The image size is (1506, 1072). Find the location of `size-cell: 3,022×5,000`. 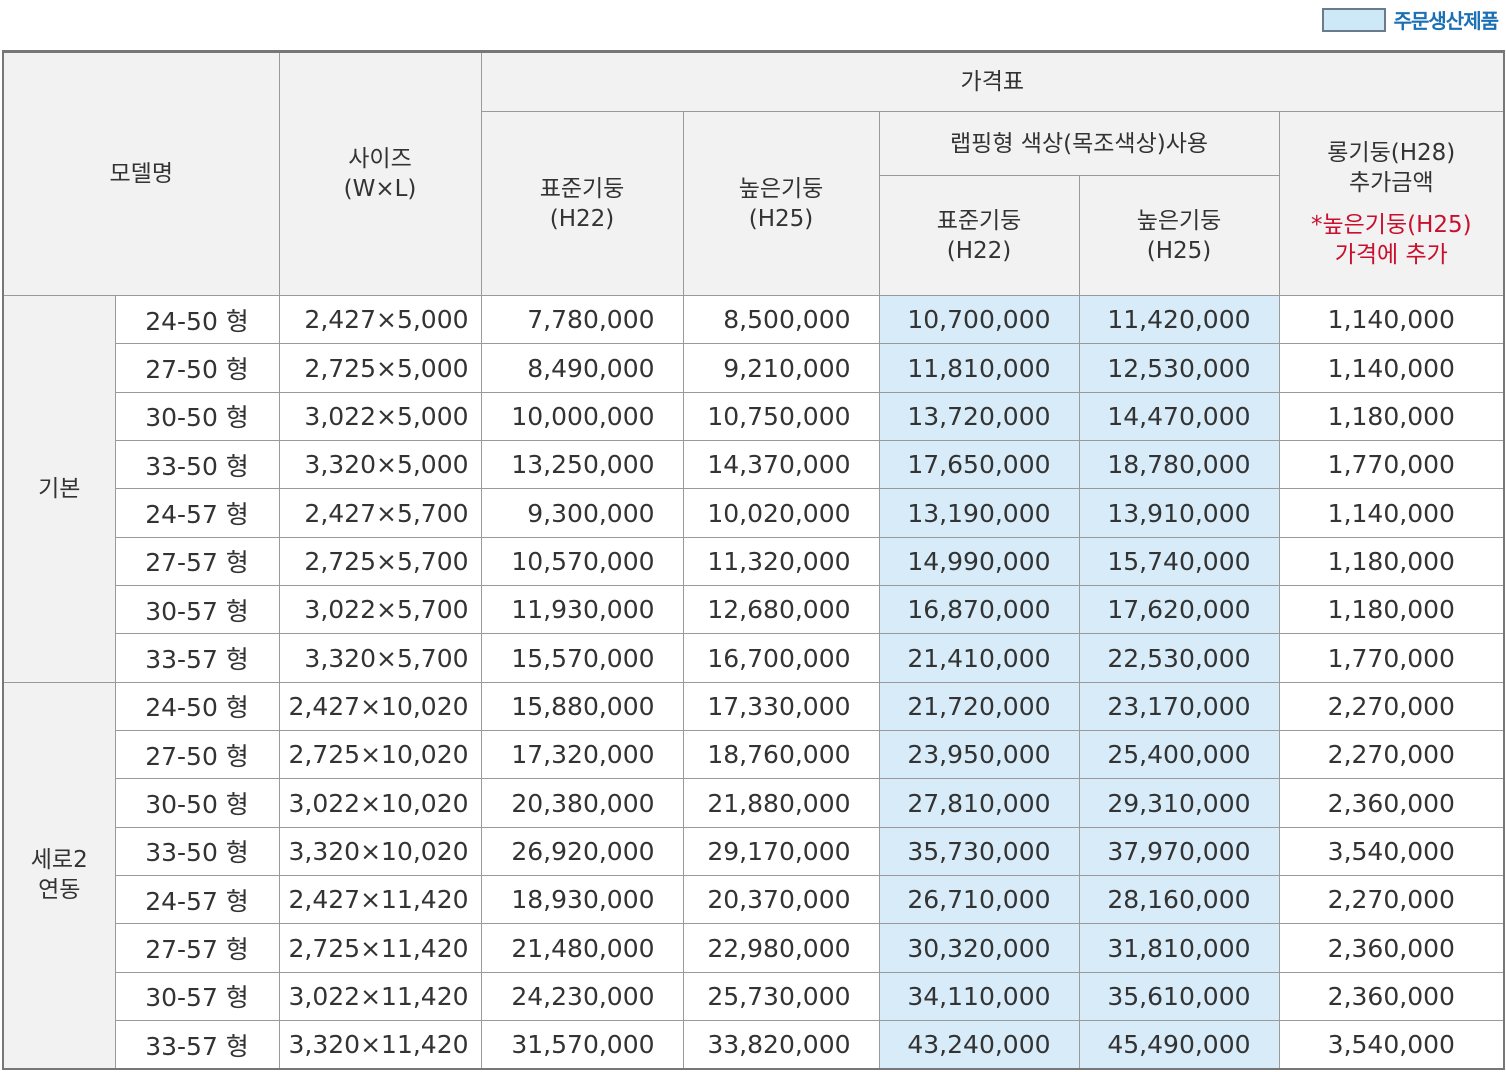

size-cell: 3,022×5,000 is located at coordinates (380, 416).